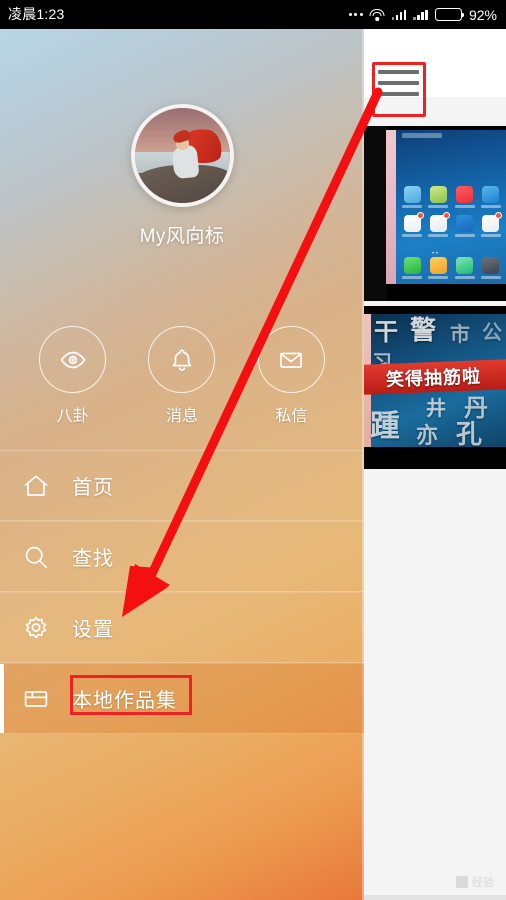 Image resolution: width=506 pixels, height=900 pixels. What do you see at coordinates (449, 14) in the screenshot?
I see `battery-icon` at bounding box center [449, 14].